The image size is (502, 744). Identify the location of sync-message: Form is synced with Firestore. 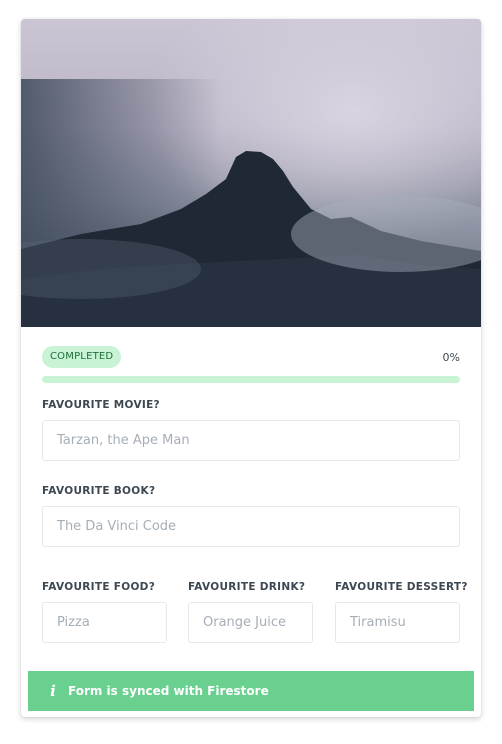
(168, 691).